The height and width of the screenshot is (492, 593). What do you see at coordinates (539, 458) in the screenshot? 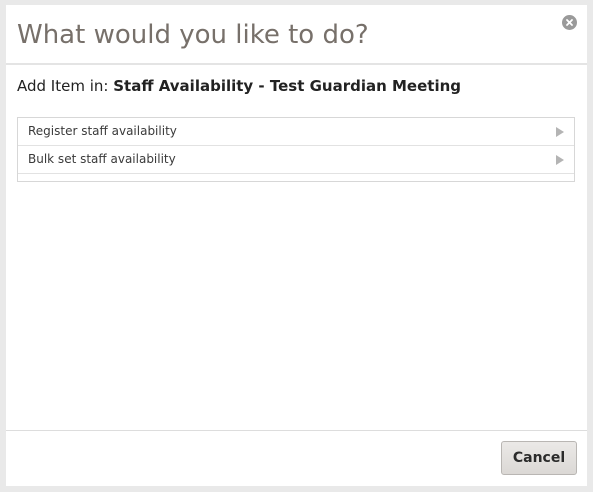
I see `cancel-button: Cancel` at bounding box center [539, 458].